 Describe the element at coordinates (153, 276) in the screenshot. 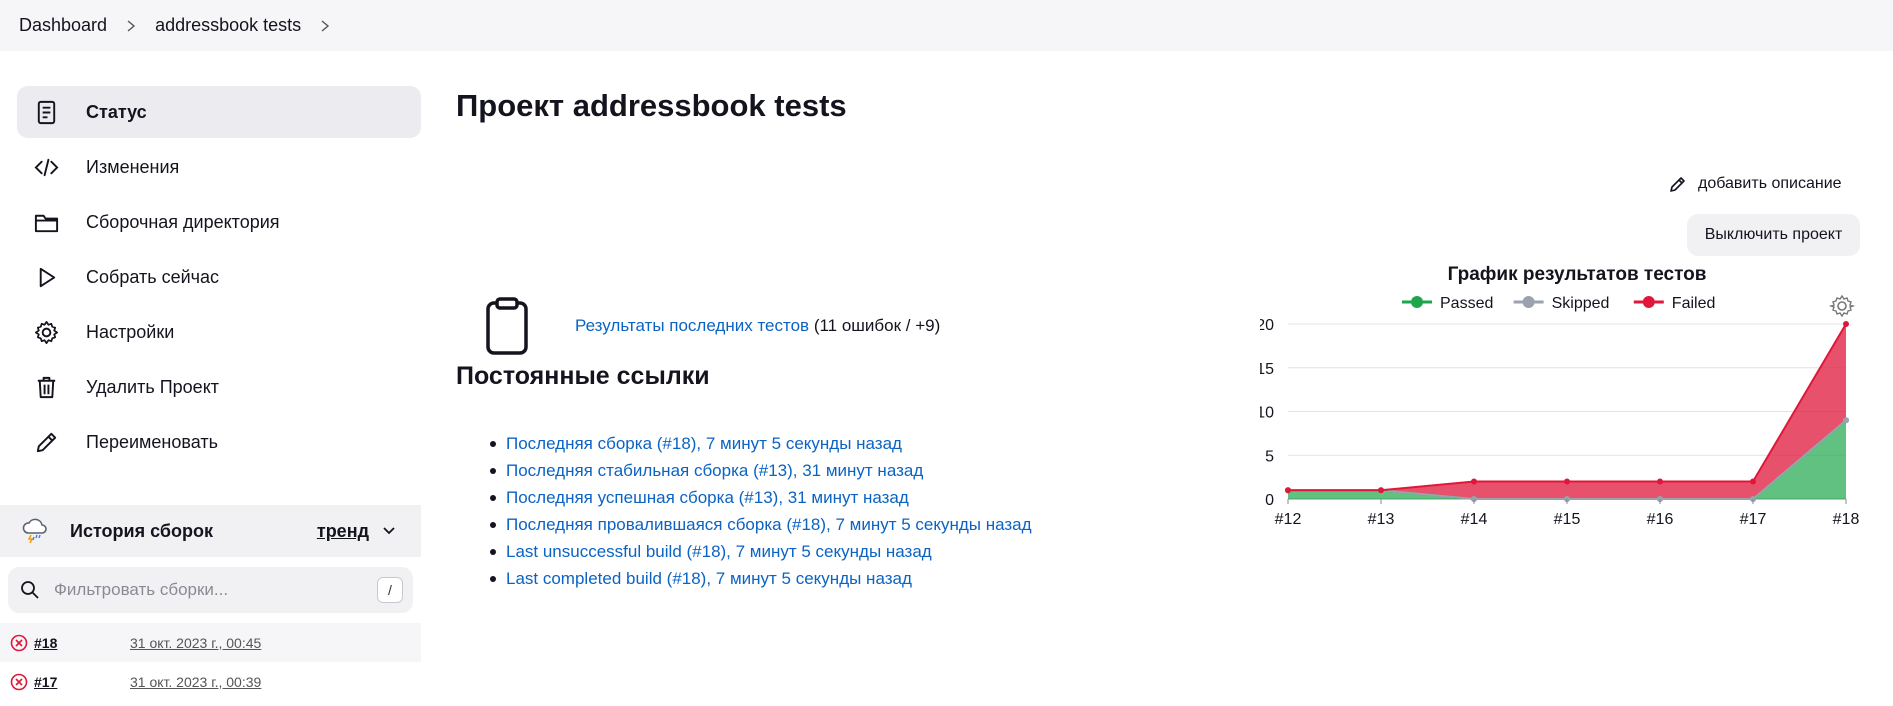

I see `sidebar-item-label: Собрать сейчас` at that location.